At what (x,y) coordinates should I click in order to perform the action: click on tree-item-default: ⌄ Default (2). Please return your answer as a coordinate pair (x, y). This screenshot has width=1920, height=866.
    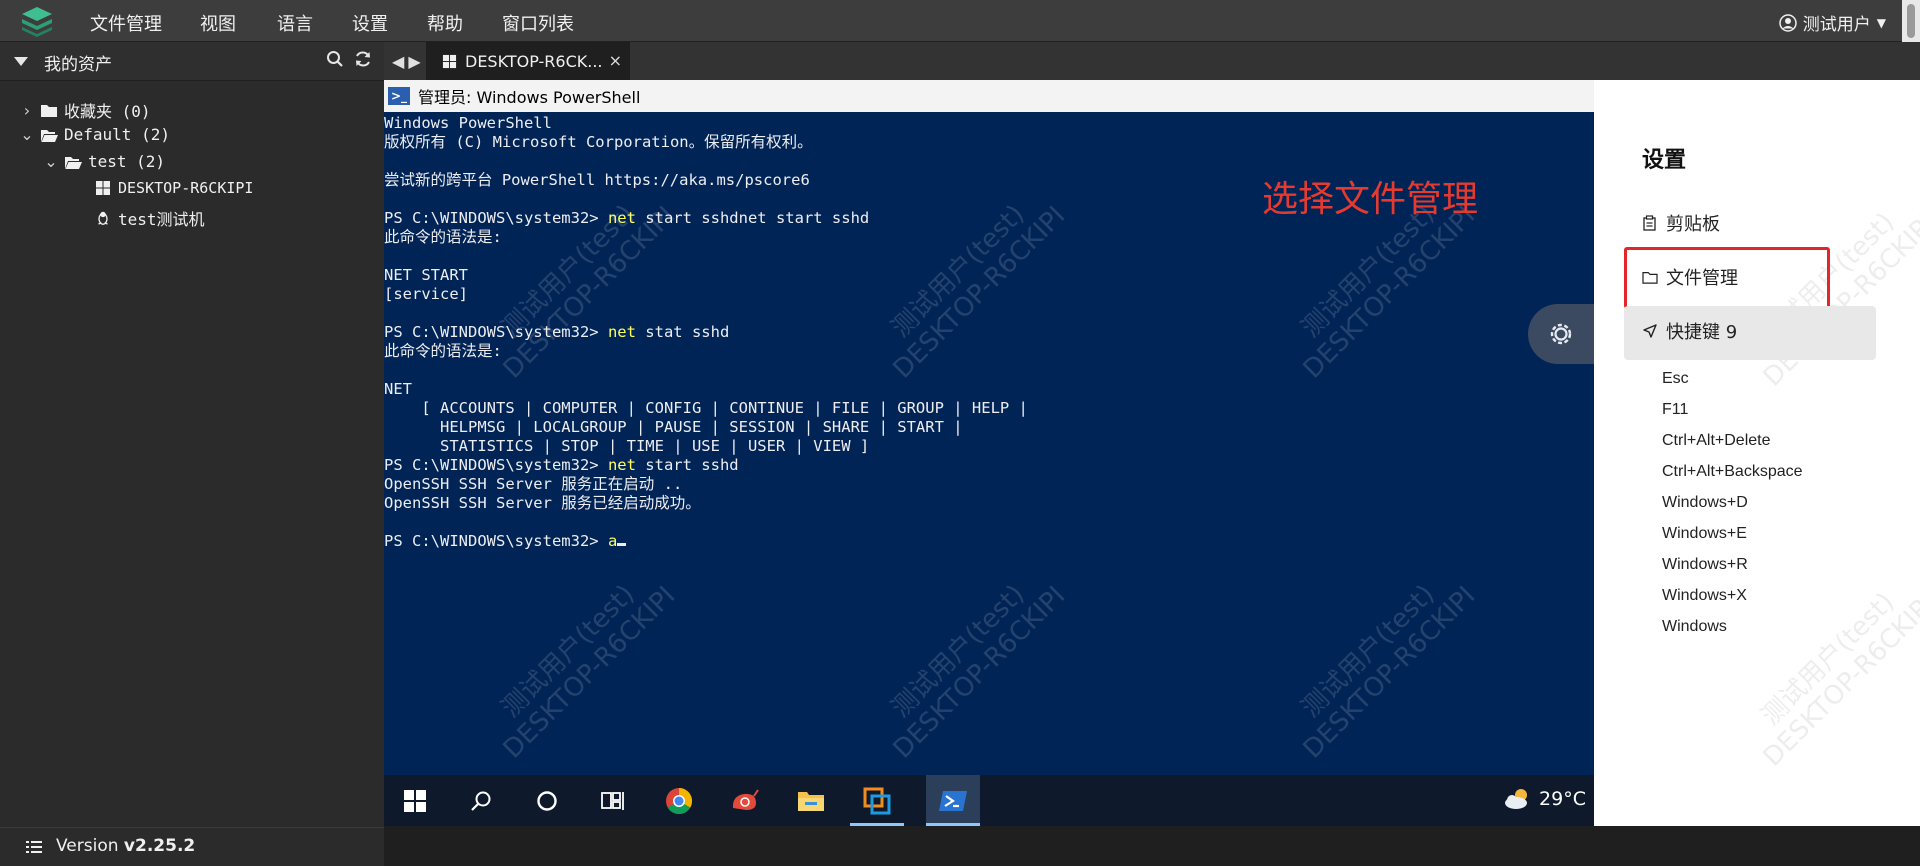
    Looking at the image, I should click on (95, 134).